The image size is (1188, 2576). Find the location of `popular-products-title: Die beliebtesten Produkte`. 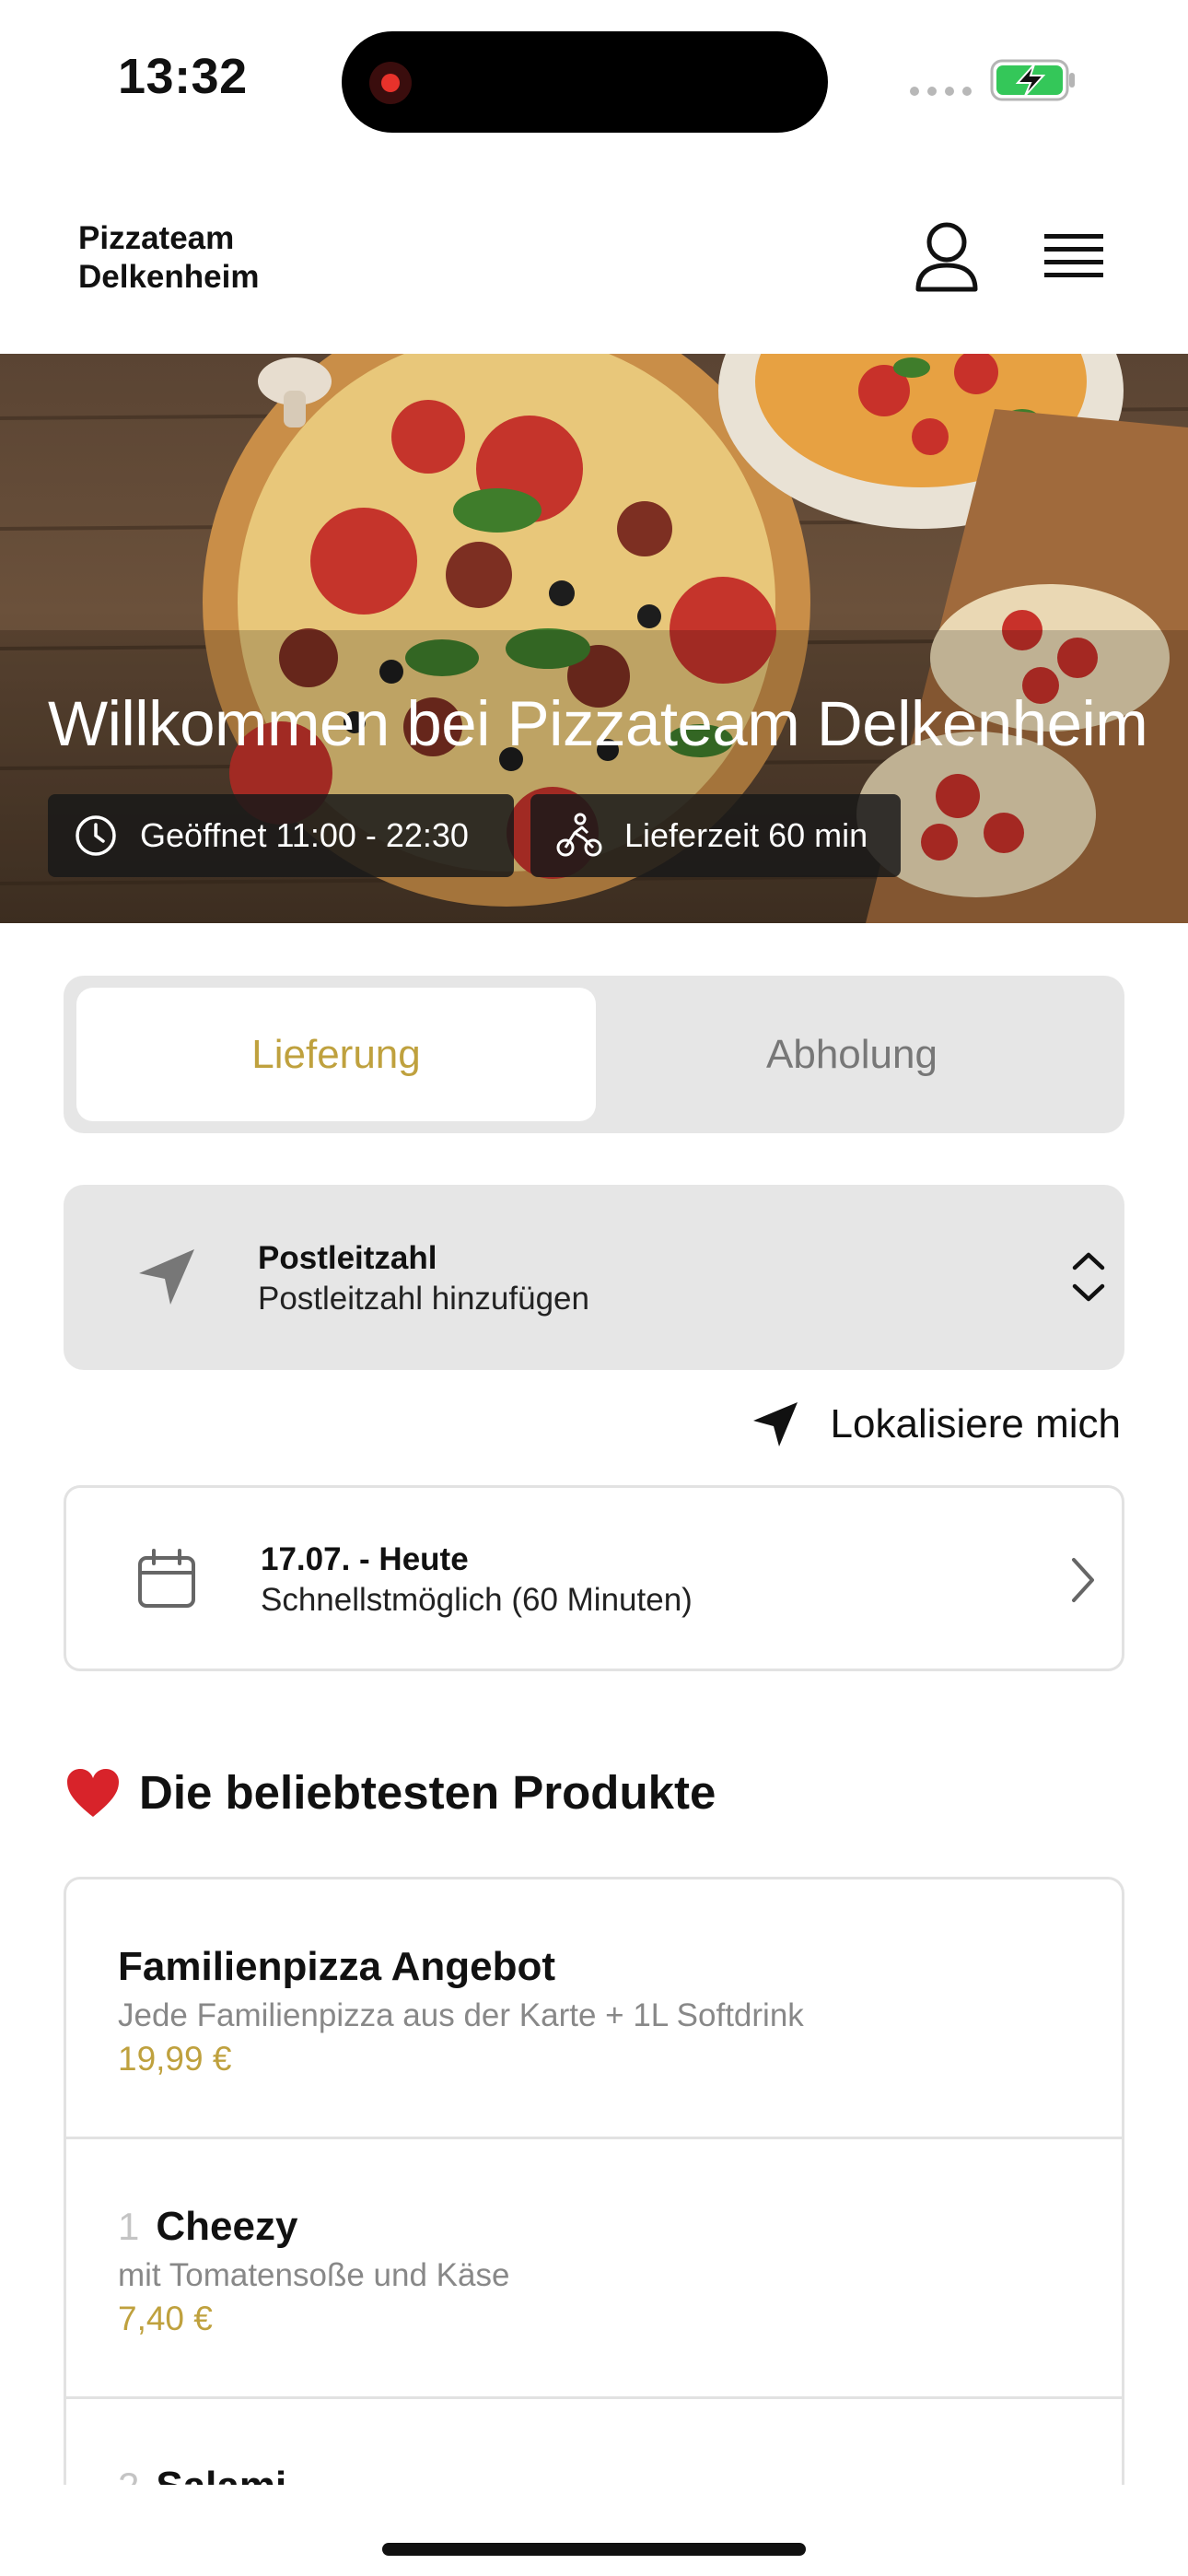

popular-products-title: Die beliebtesten Produkte is located at coordinates (427, 1792).